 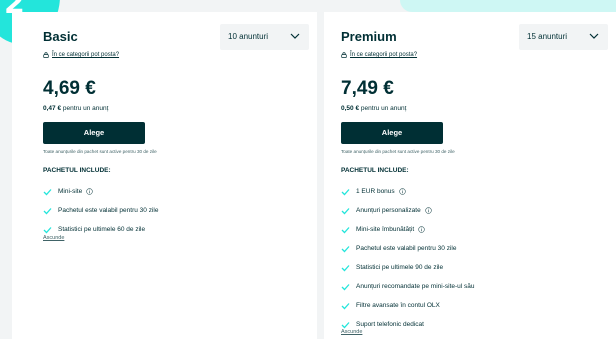 What do you see at coordinates (385, 229) in the screenshot?
I see `feature-label: Mini-site îmbunătățit` at bounding box center [385, 229].